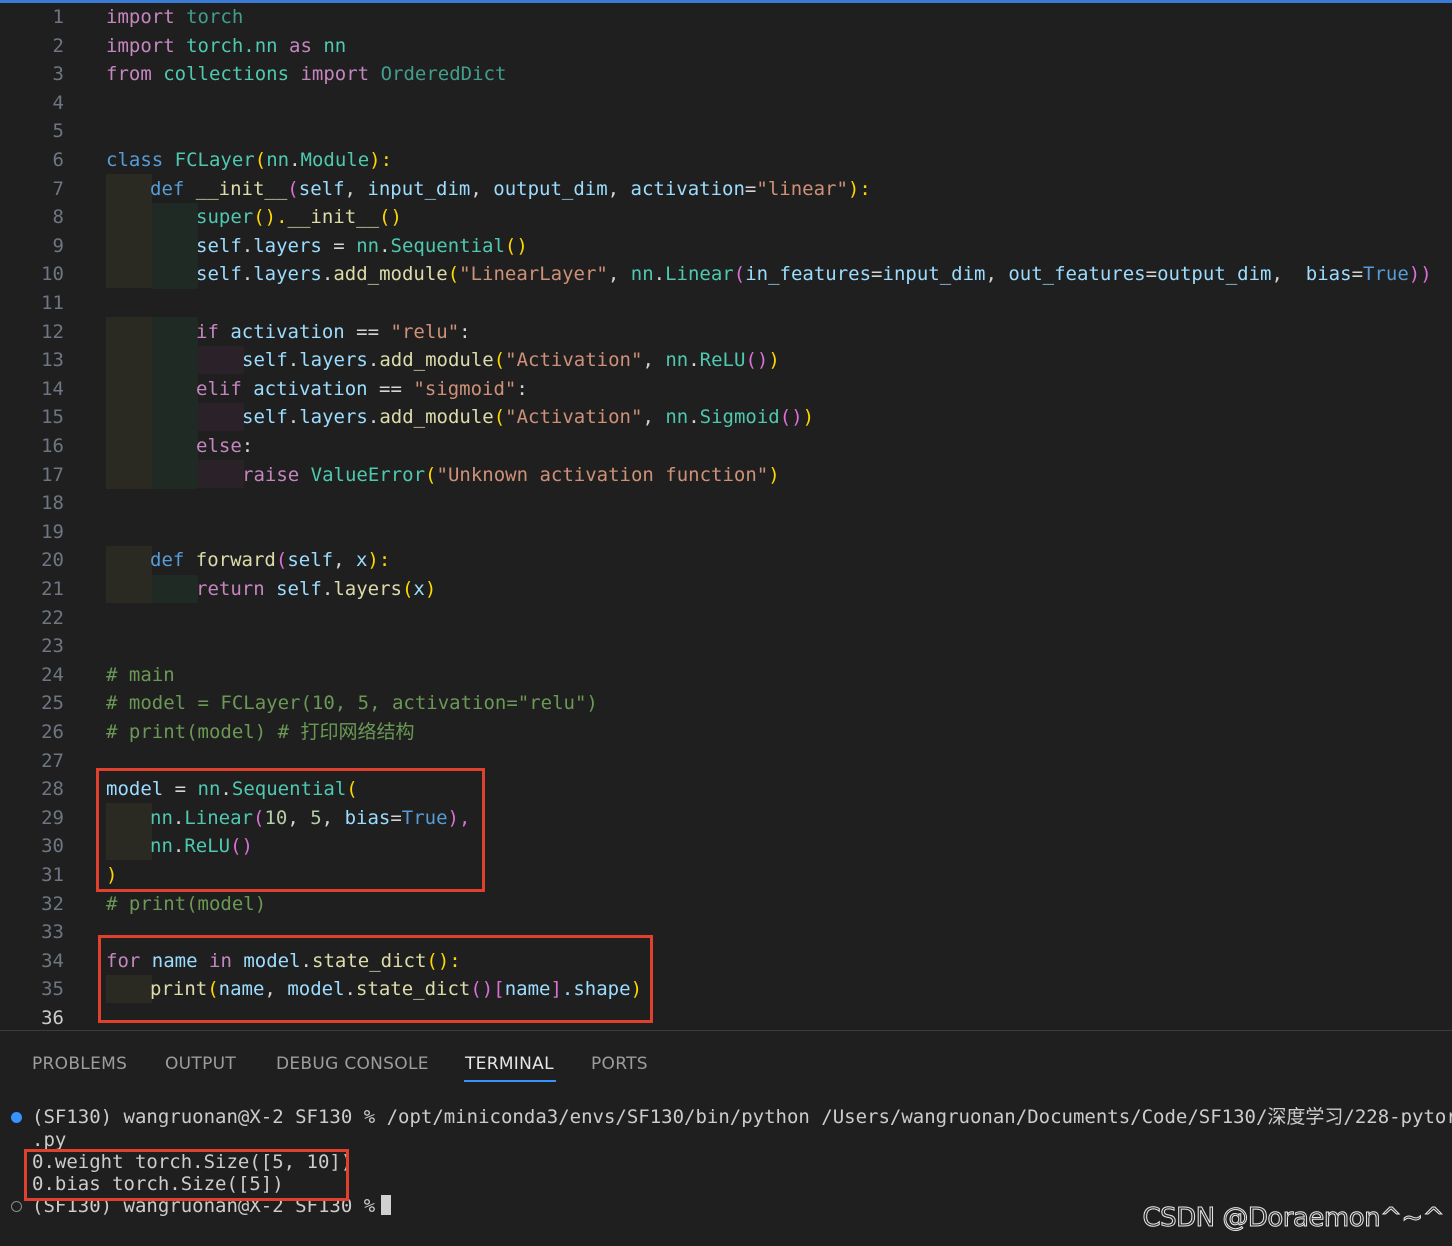  What do you see at coordinates (52, 760) in the screenshot?
I see `line-number: 27` at bounding box center [52, 760].